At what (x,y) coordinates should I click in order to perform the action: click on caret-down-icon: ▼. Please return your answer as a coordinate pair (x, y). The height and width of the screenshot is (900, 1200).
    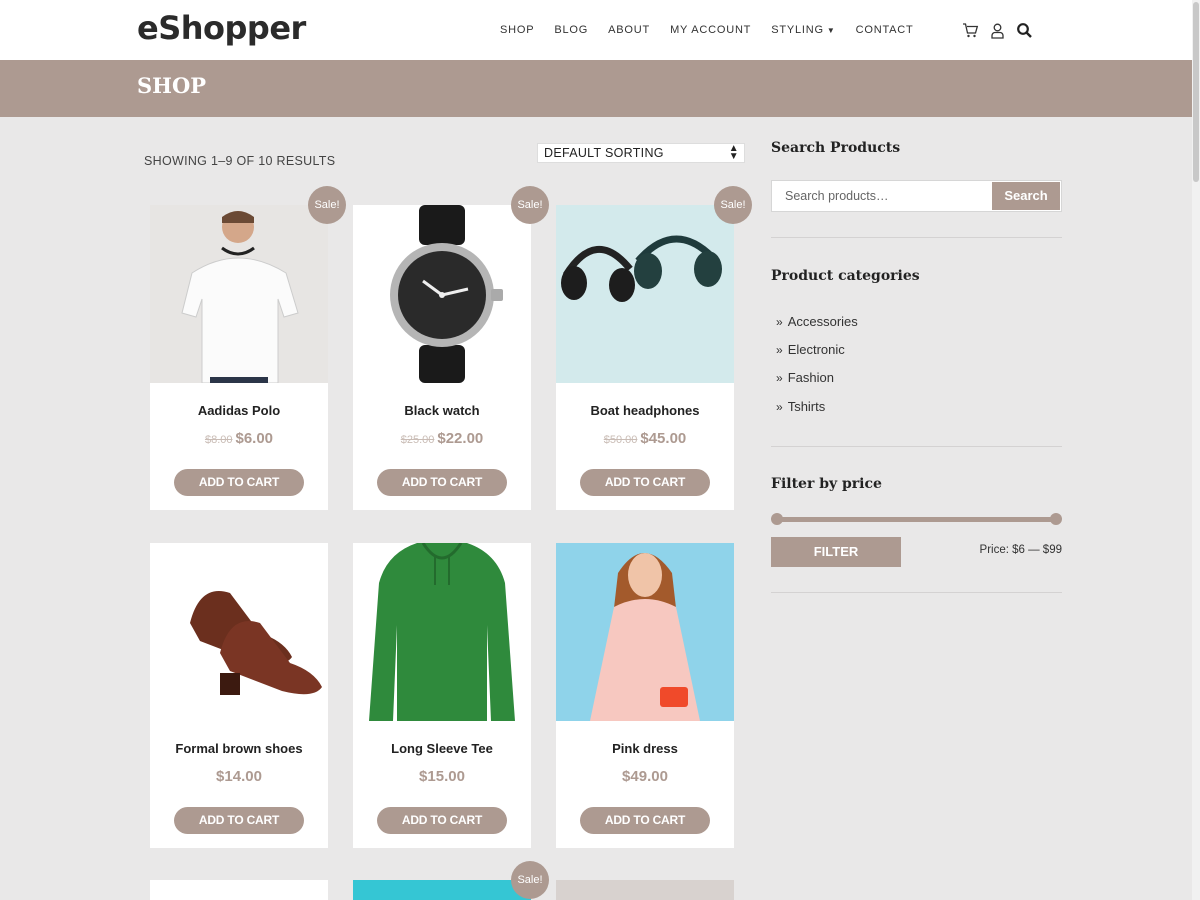
    Looking at the image, I should click on (831, 30).